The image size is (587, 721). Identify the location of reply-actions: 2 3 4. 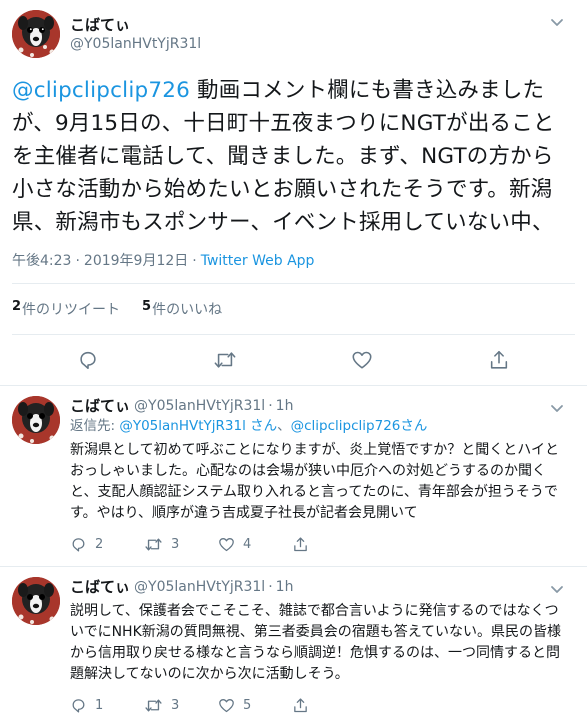
(322, 544).